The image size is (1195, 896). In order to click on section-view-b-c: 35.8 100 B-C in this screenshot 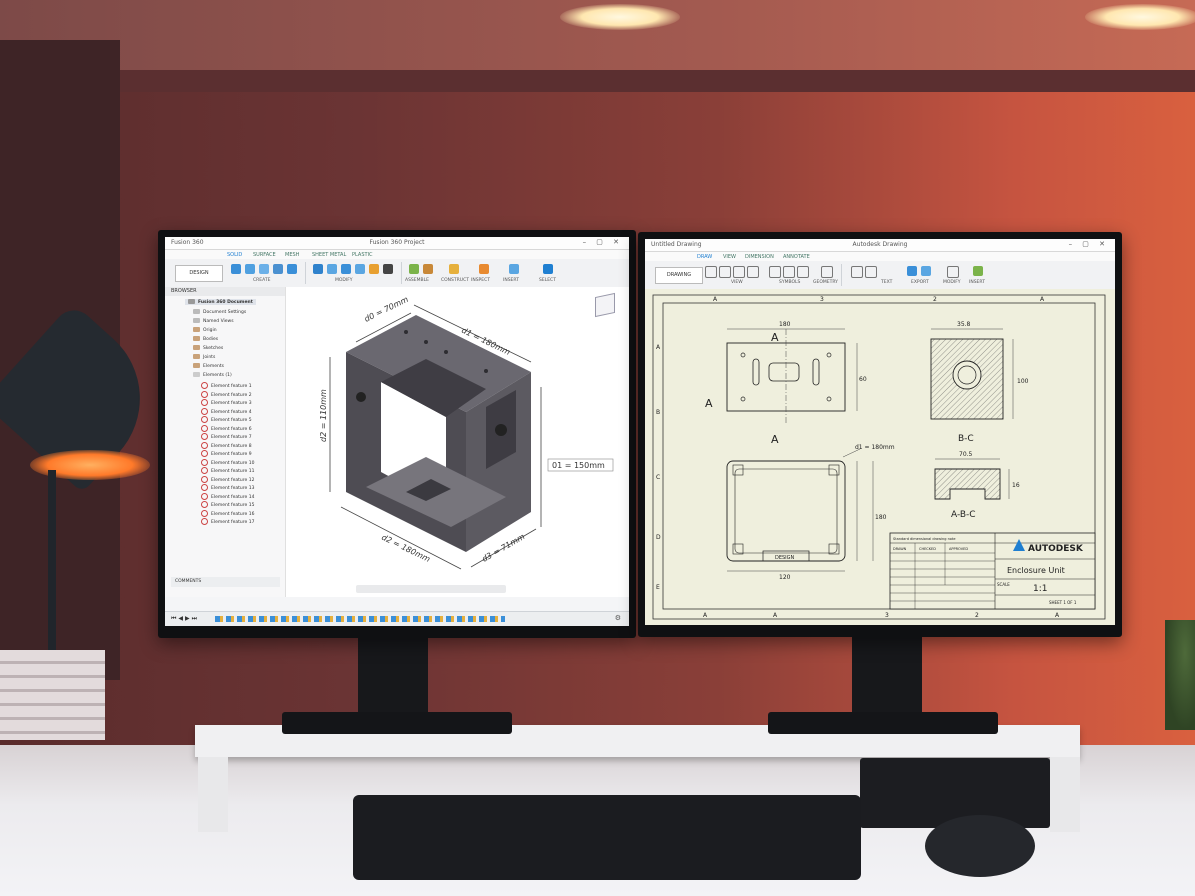, I will do `click(979, 382)`.